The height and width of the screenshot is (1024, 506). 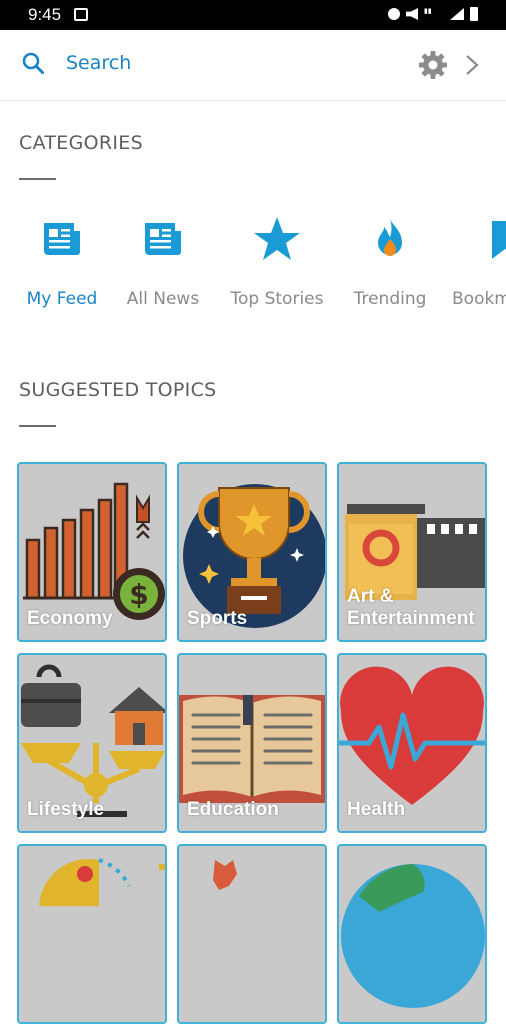 What do you see at coordinates (412, 14) in the screenshot?
I see `mute-icon` at bounding box center [412, 14].